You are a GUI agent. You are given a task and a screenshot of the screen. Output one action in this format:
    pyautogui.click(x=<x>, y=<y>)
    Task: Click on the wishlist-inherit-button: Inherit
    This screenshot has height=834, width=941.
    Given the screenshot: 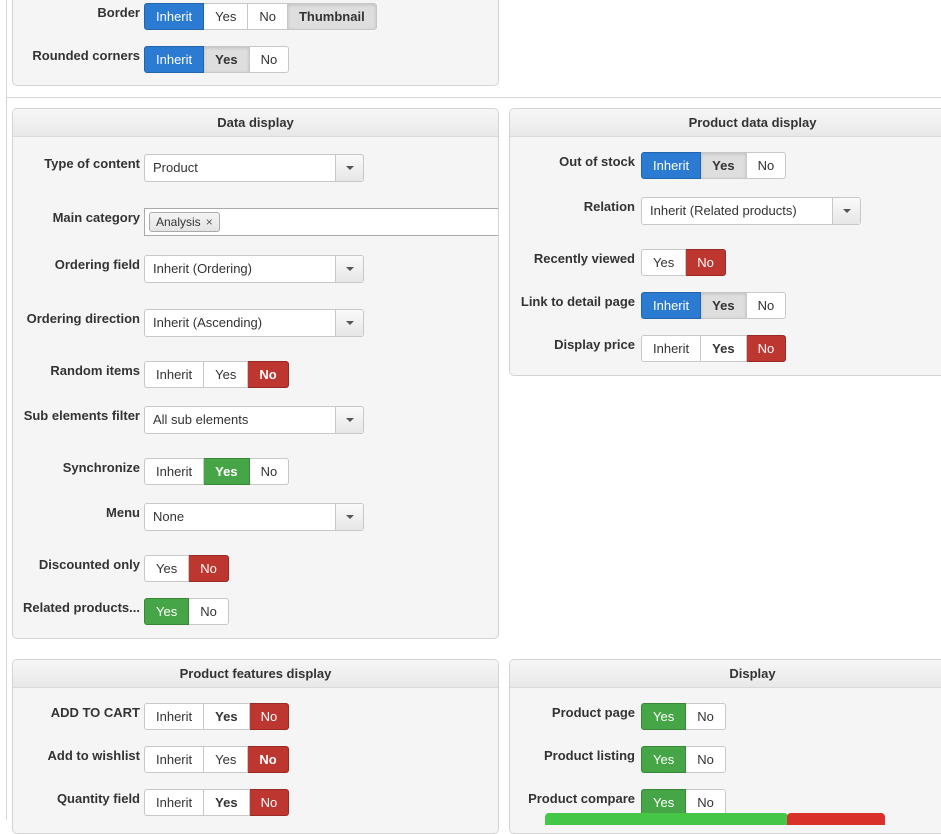 What is the action you would take?
    pyautogui.click(x=174, y=759)
    